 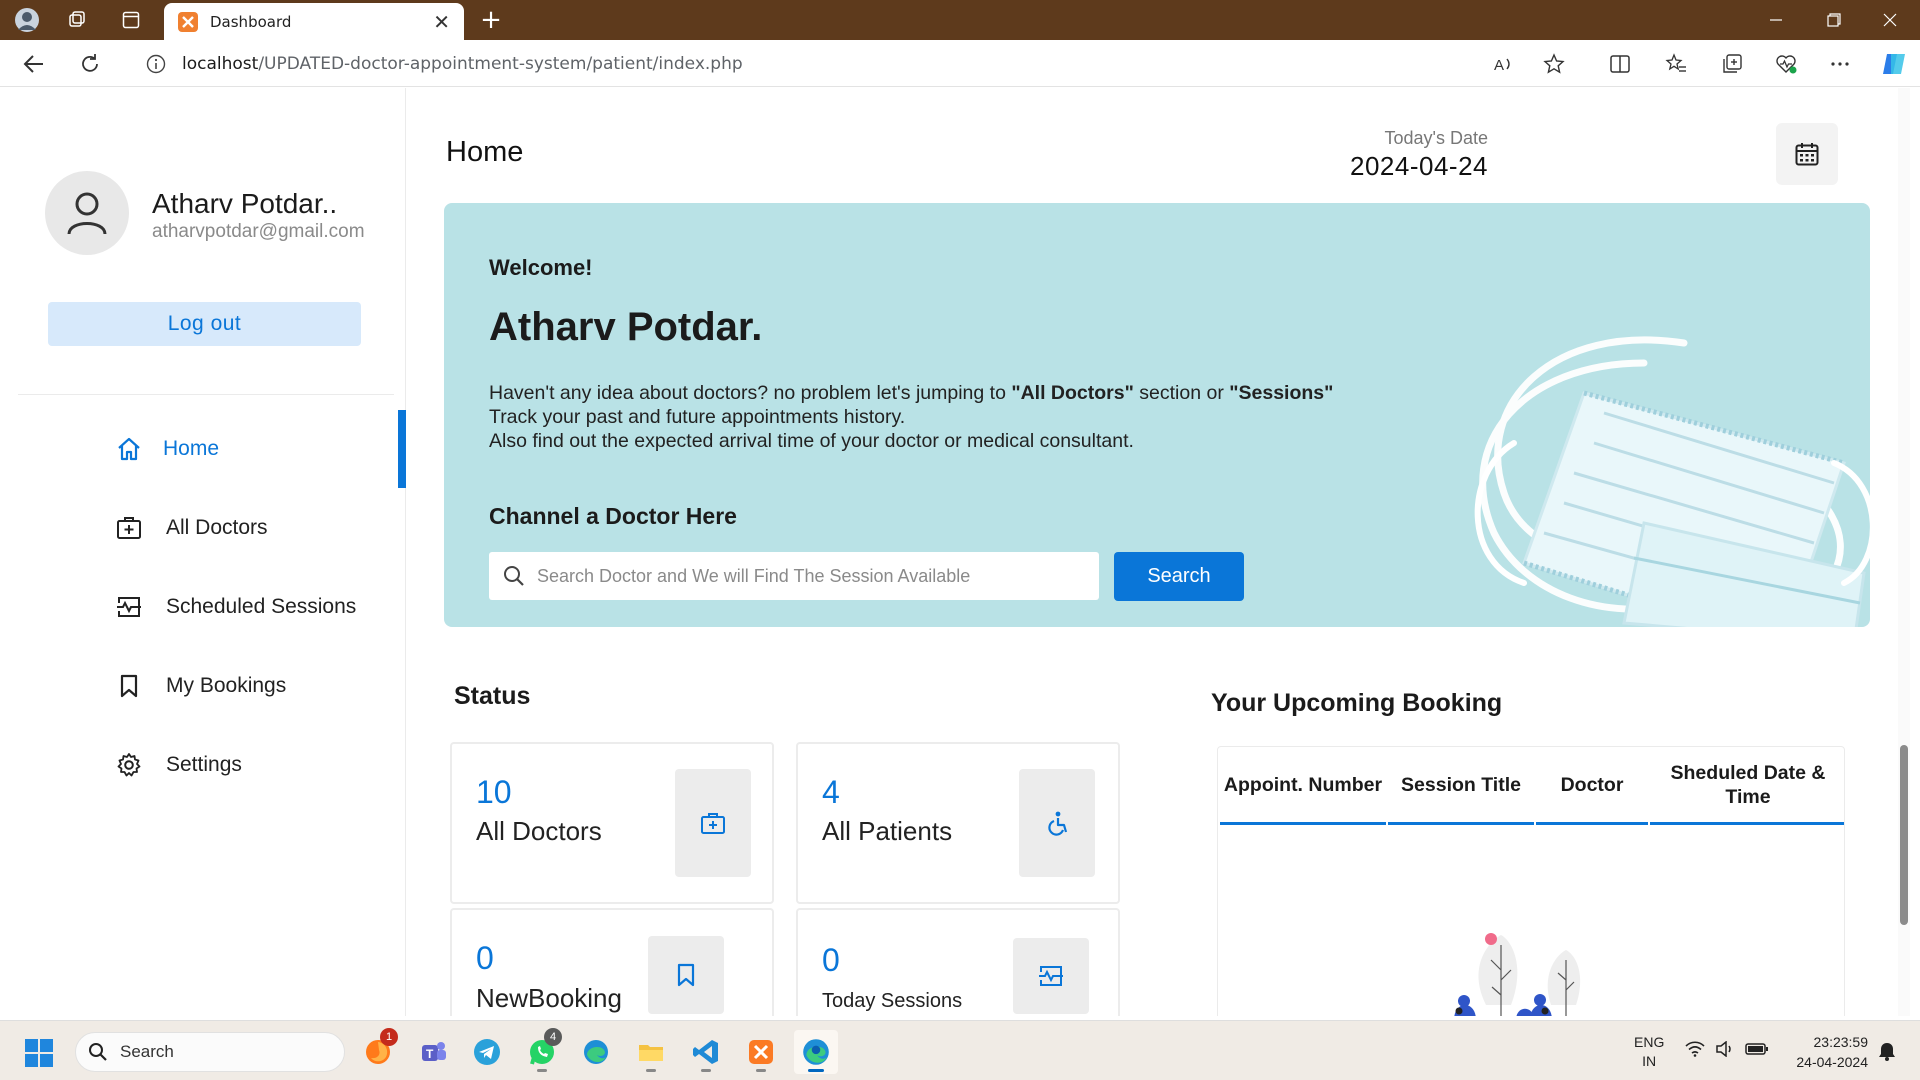 I want to click on welcome-user-name: Atharv Potdar., so click(x=626, y=327).